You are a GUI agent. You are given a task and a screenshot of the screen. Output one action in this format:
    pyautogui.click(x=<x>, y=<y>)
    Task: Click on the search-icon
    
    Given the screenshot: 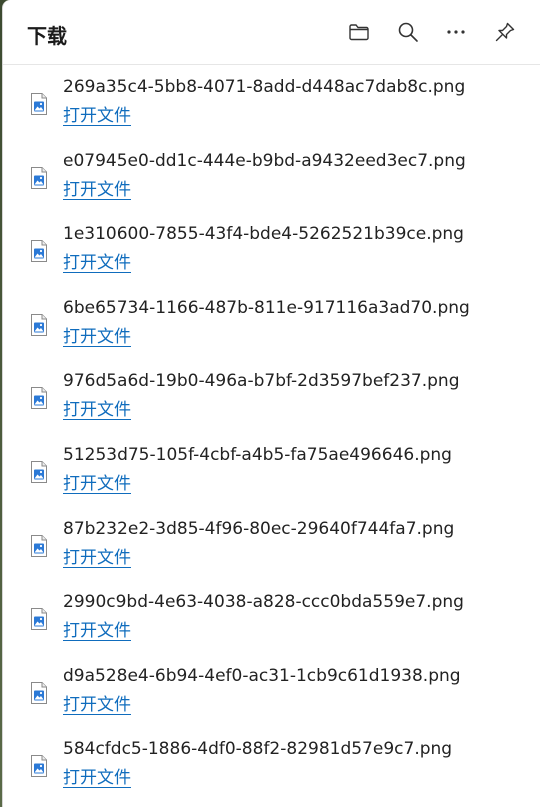 What is the action you would take?
    pyautogui.click(x=408, y=32)
    